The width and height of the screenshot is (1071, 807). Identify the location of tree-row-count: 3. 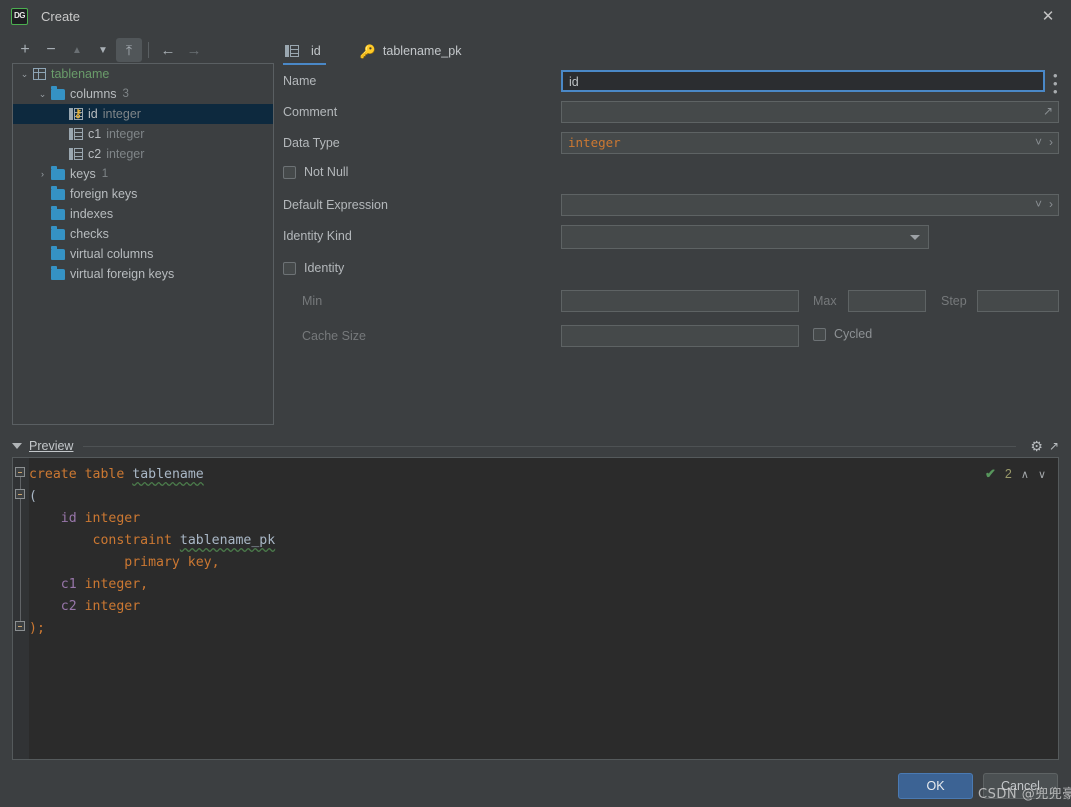
(125, 94).